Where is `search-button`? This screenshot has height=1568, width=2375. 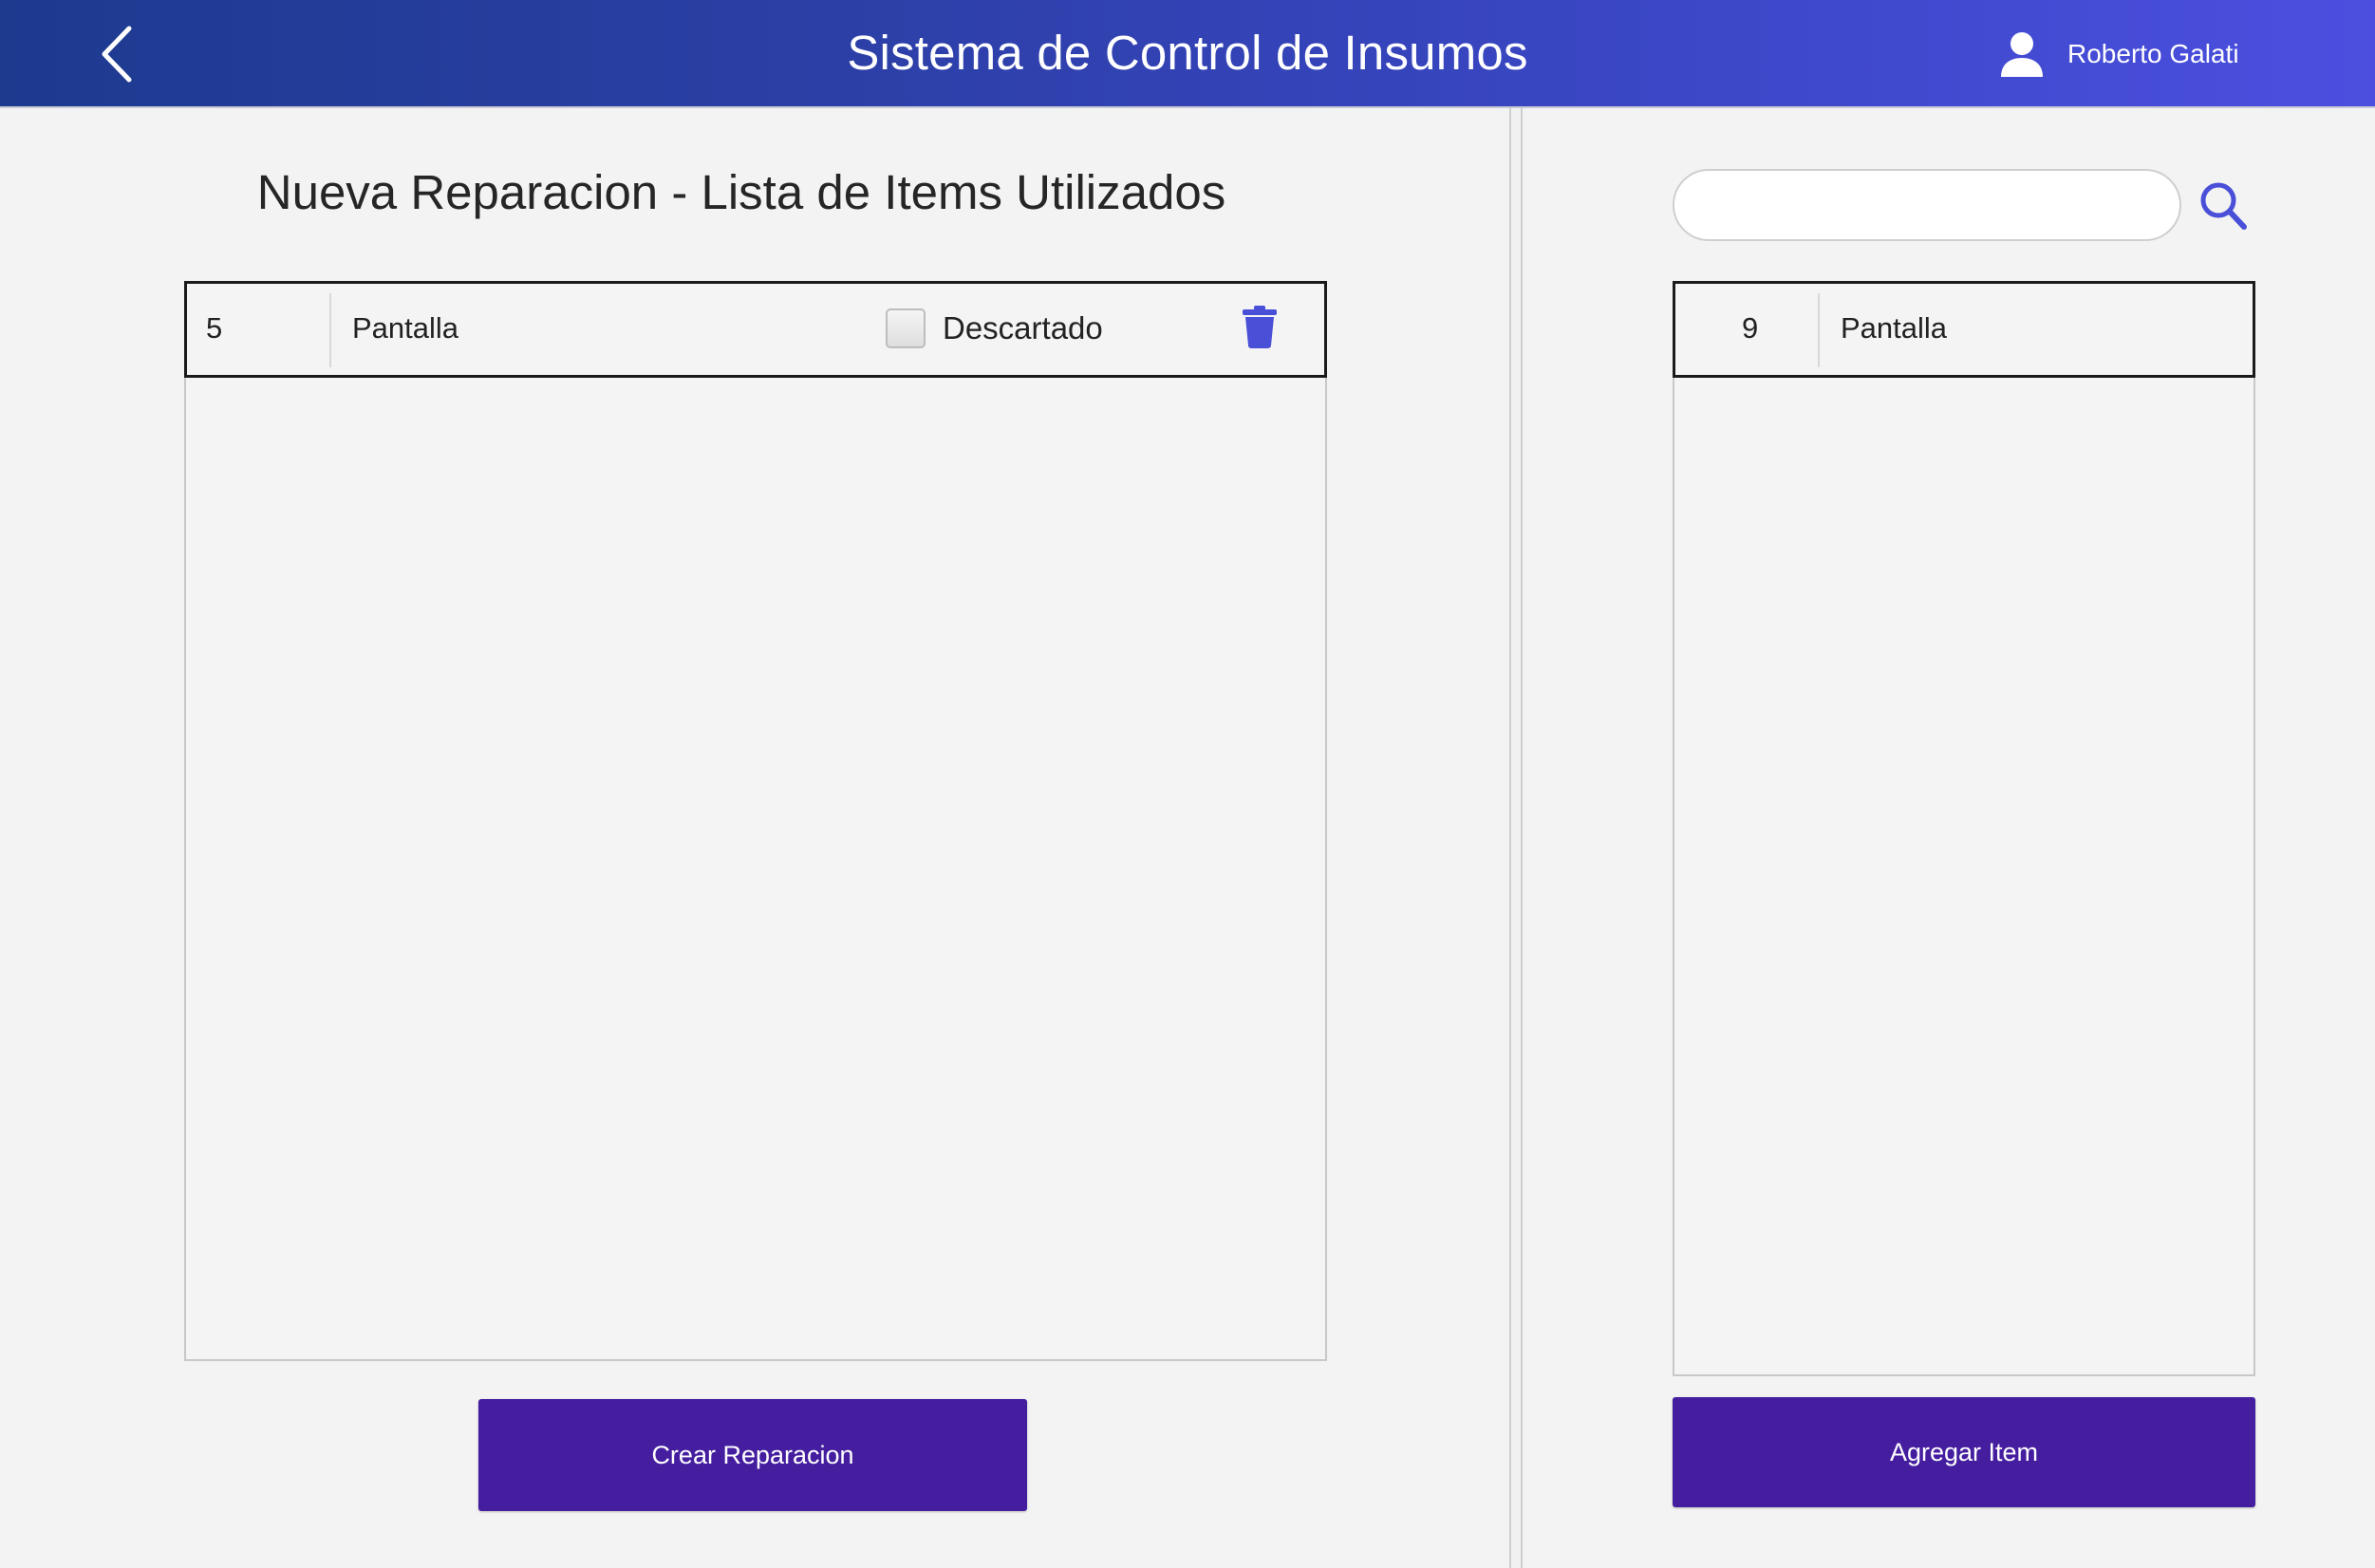
search-button is located at coordinates (2223, 206).